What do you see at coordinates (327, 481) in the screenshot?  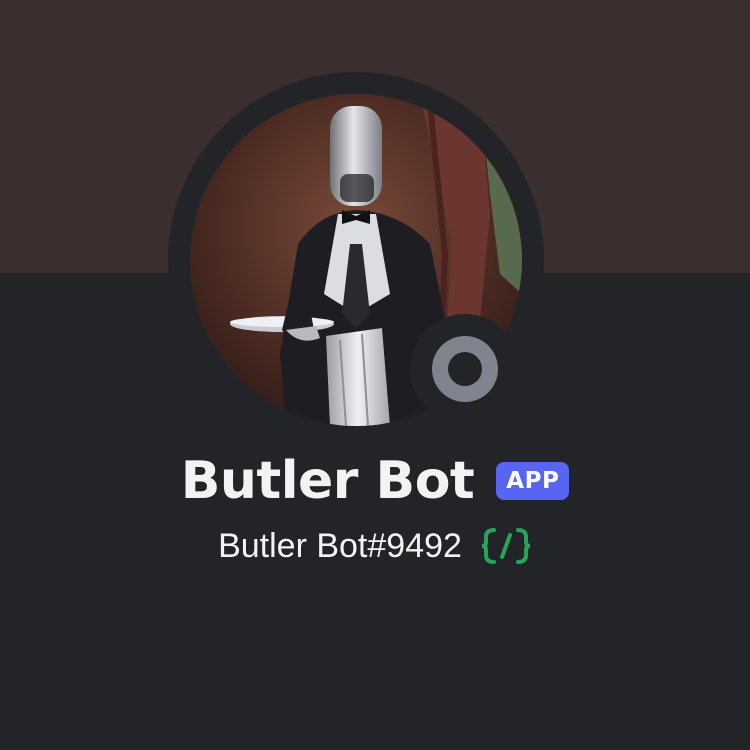 I see `display-name: Butler Bot` at bounding box center [327, 481].